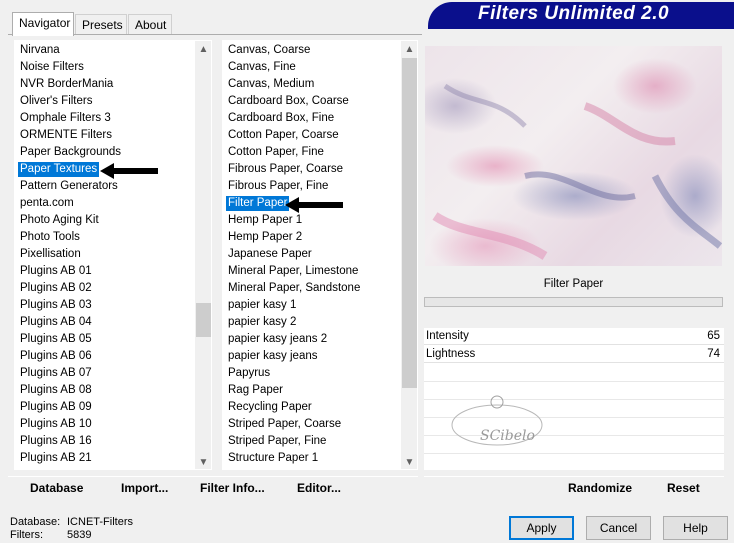  Describe the element at coordinates (265, 237) in the screenshot. I see `filter-list-item: Hemp Paper 2` at that location.